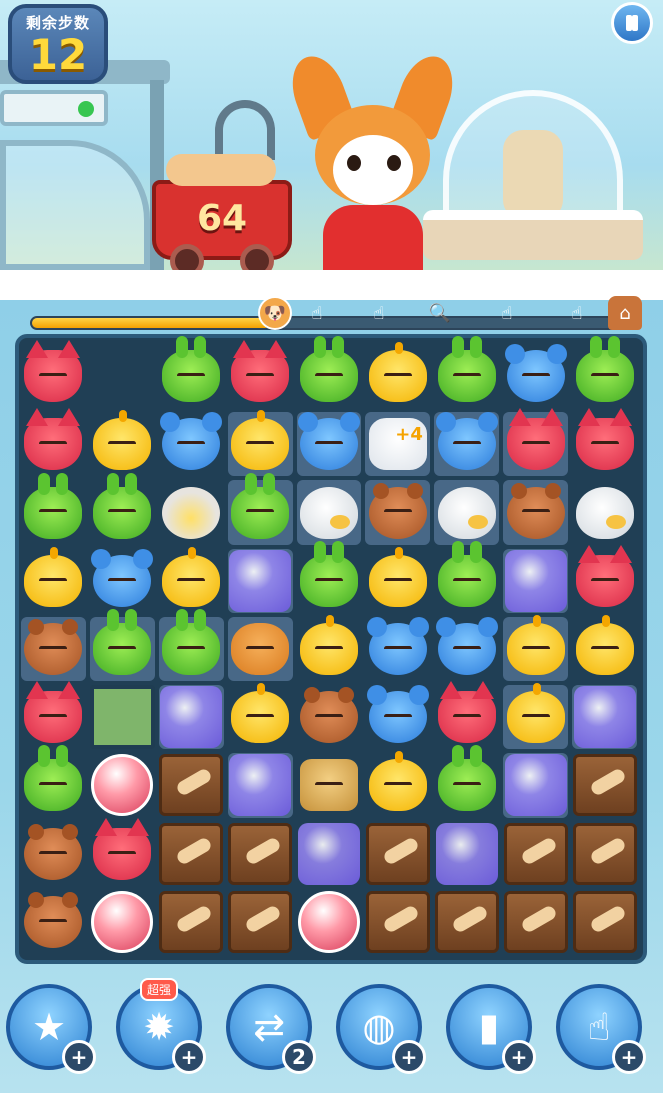  I want to click on board-cell: +4, so click(398, 444).